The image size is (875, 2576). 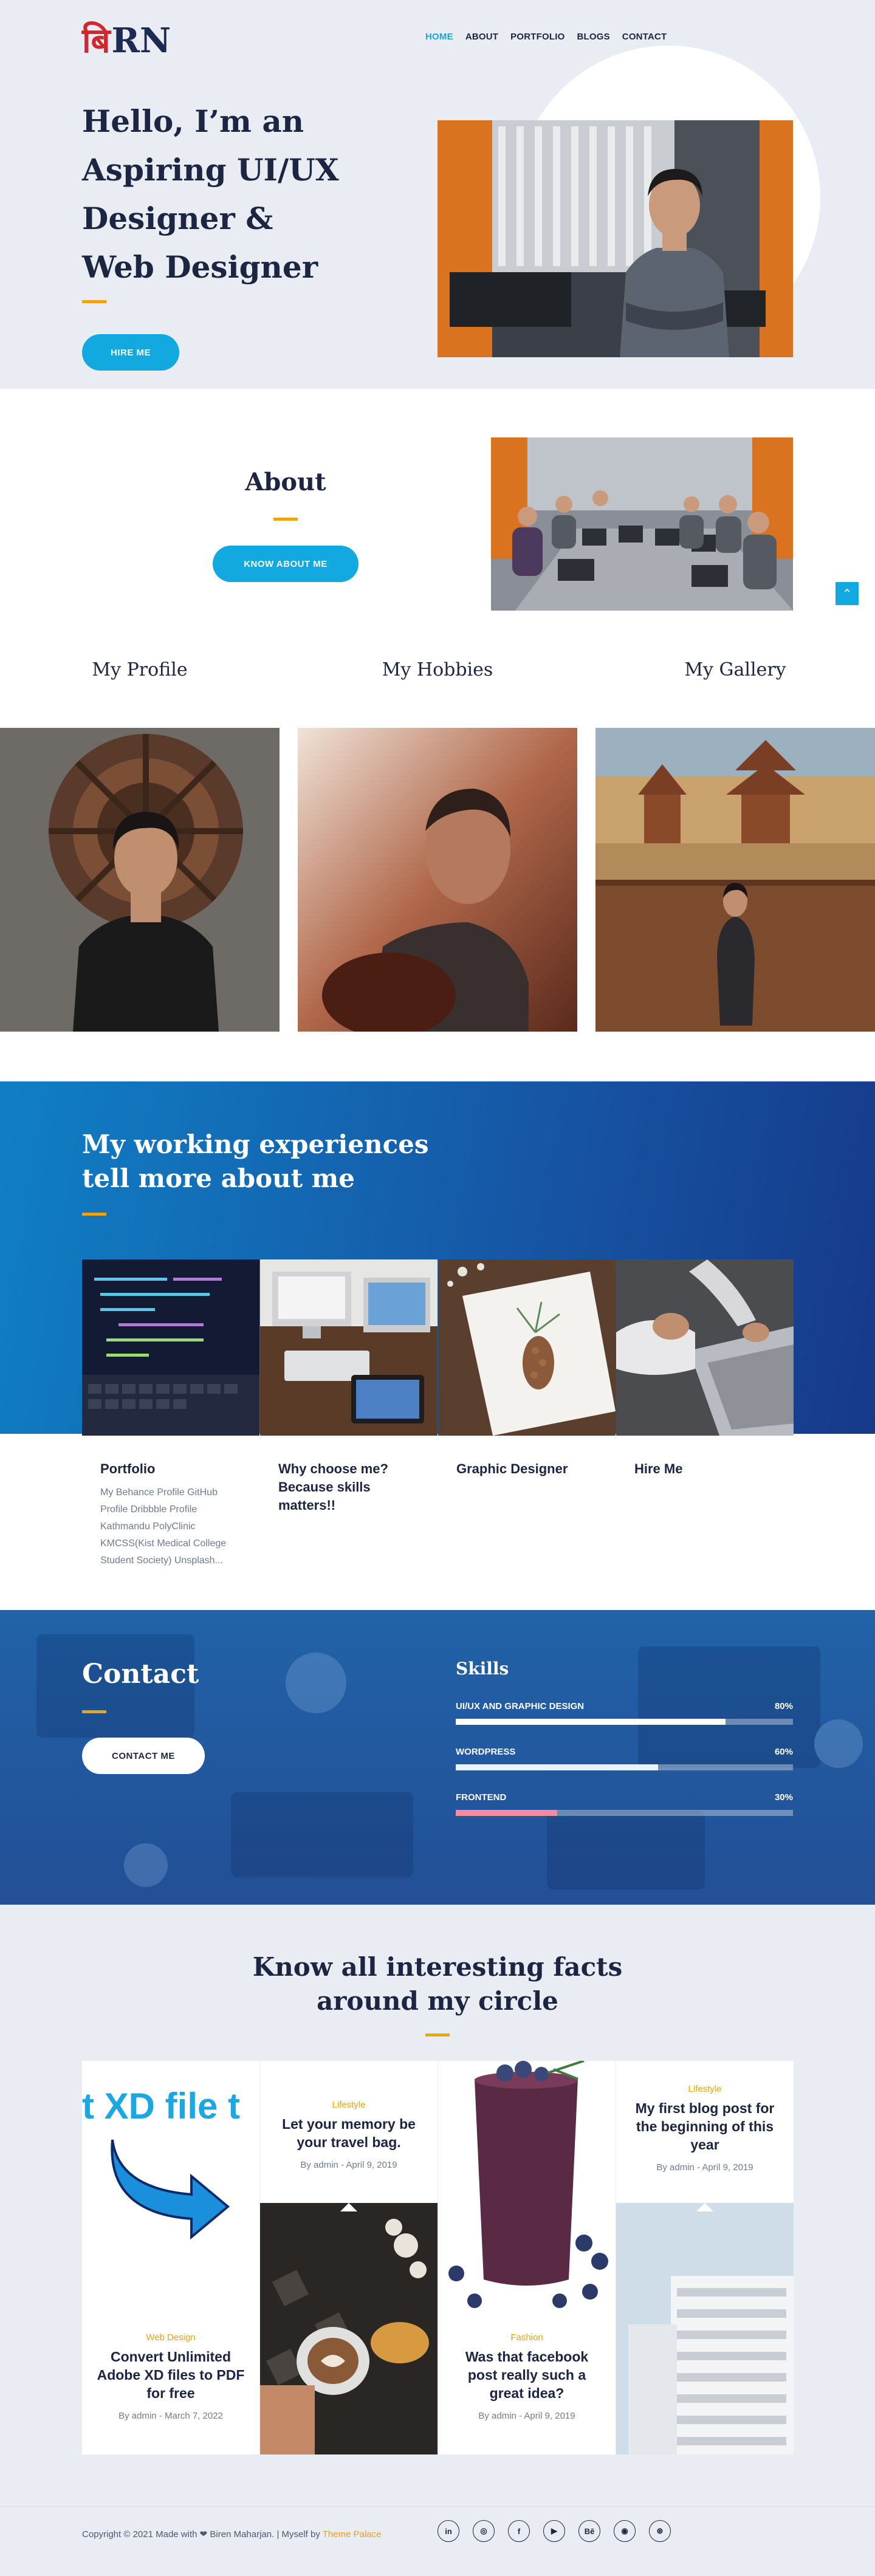 I want to click on blog-category: Web Design, so click(x=170, y=2337).